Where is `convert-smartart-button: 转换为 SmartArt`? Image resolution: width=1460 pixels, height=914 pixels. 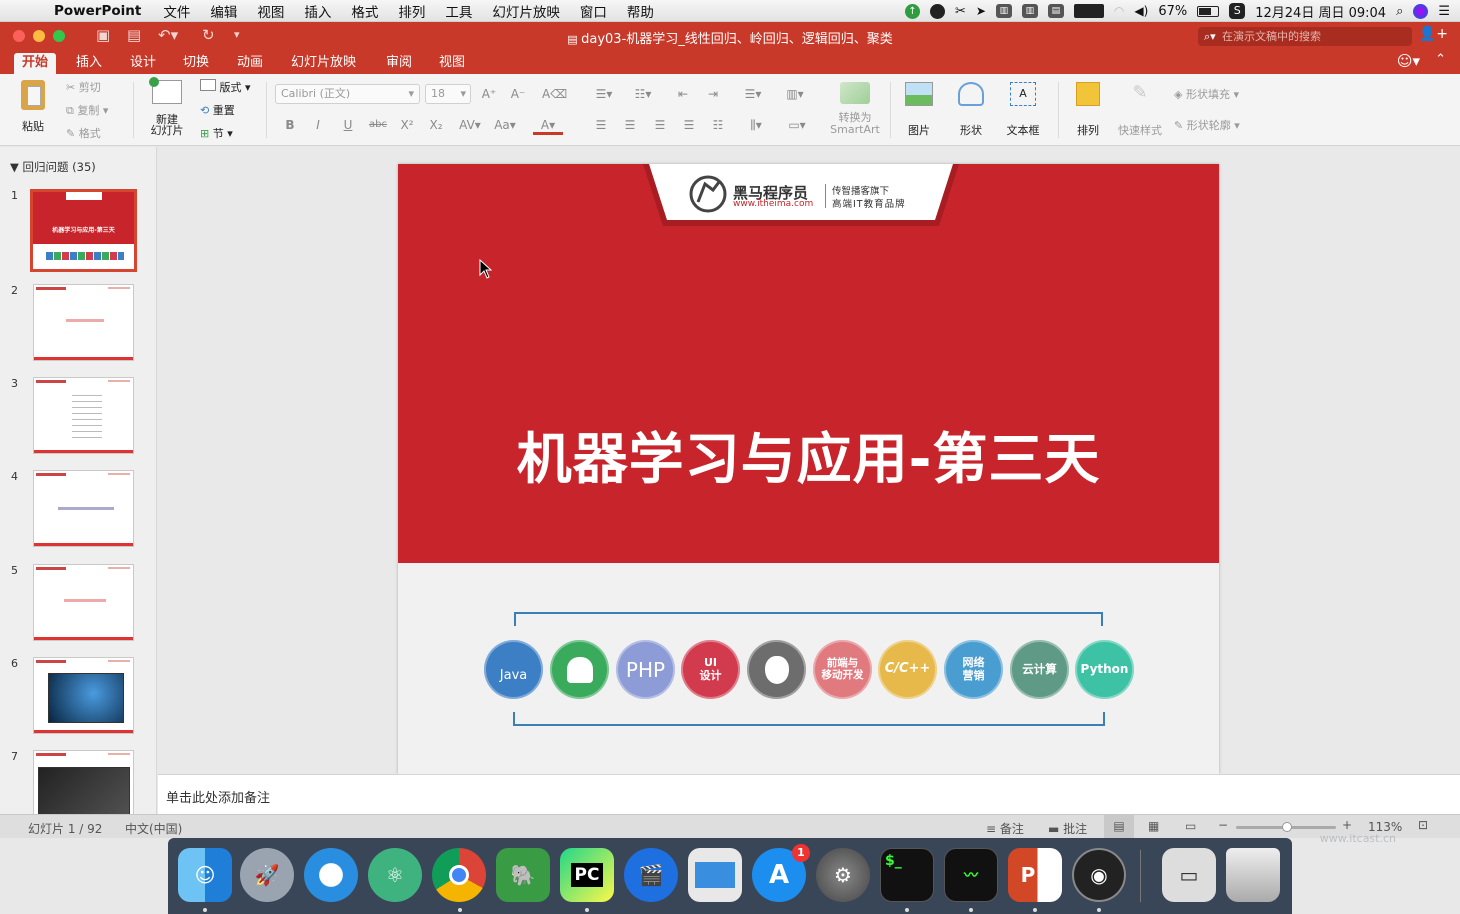 convert-smartart-button: 转换为 SmartArt is located at coordinates (855, 109).